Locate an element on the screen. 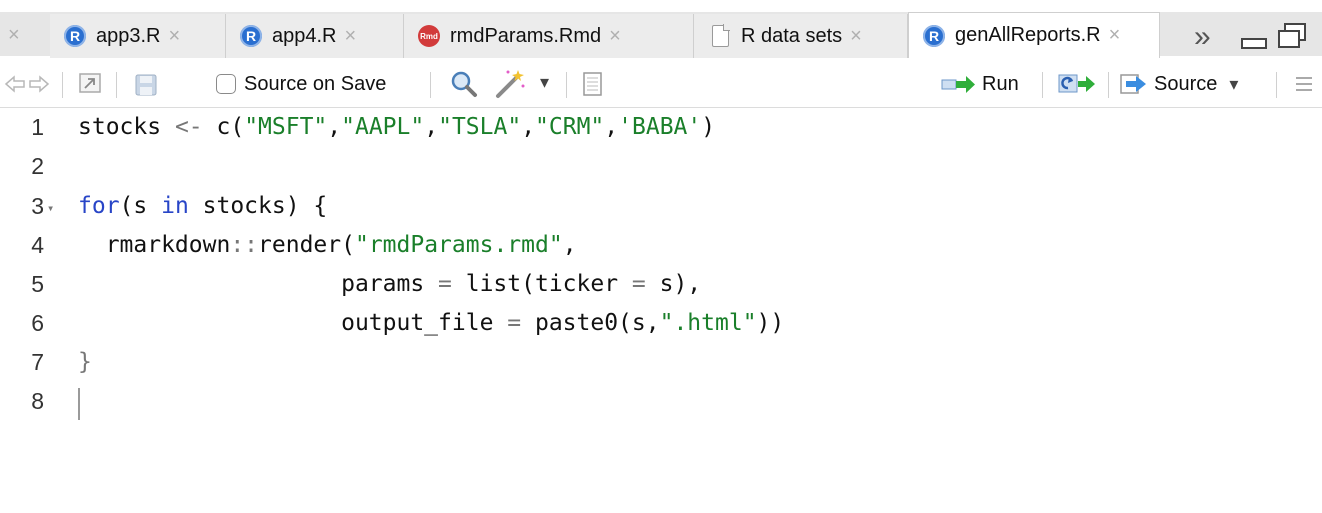 This screenshot has height=513, width=1322. tab-overflow-icon: » is located at coordinates (1202, 37).